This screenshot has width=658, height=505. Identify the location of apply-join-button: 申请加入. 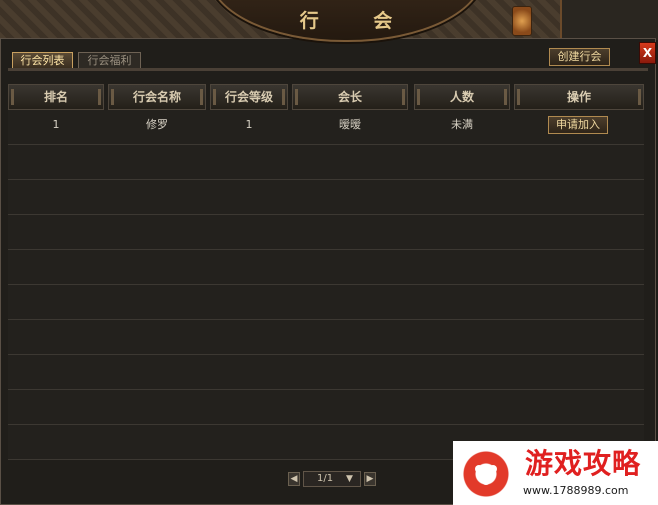
(578, 125).